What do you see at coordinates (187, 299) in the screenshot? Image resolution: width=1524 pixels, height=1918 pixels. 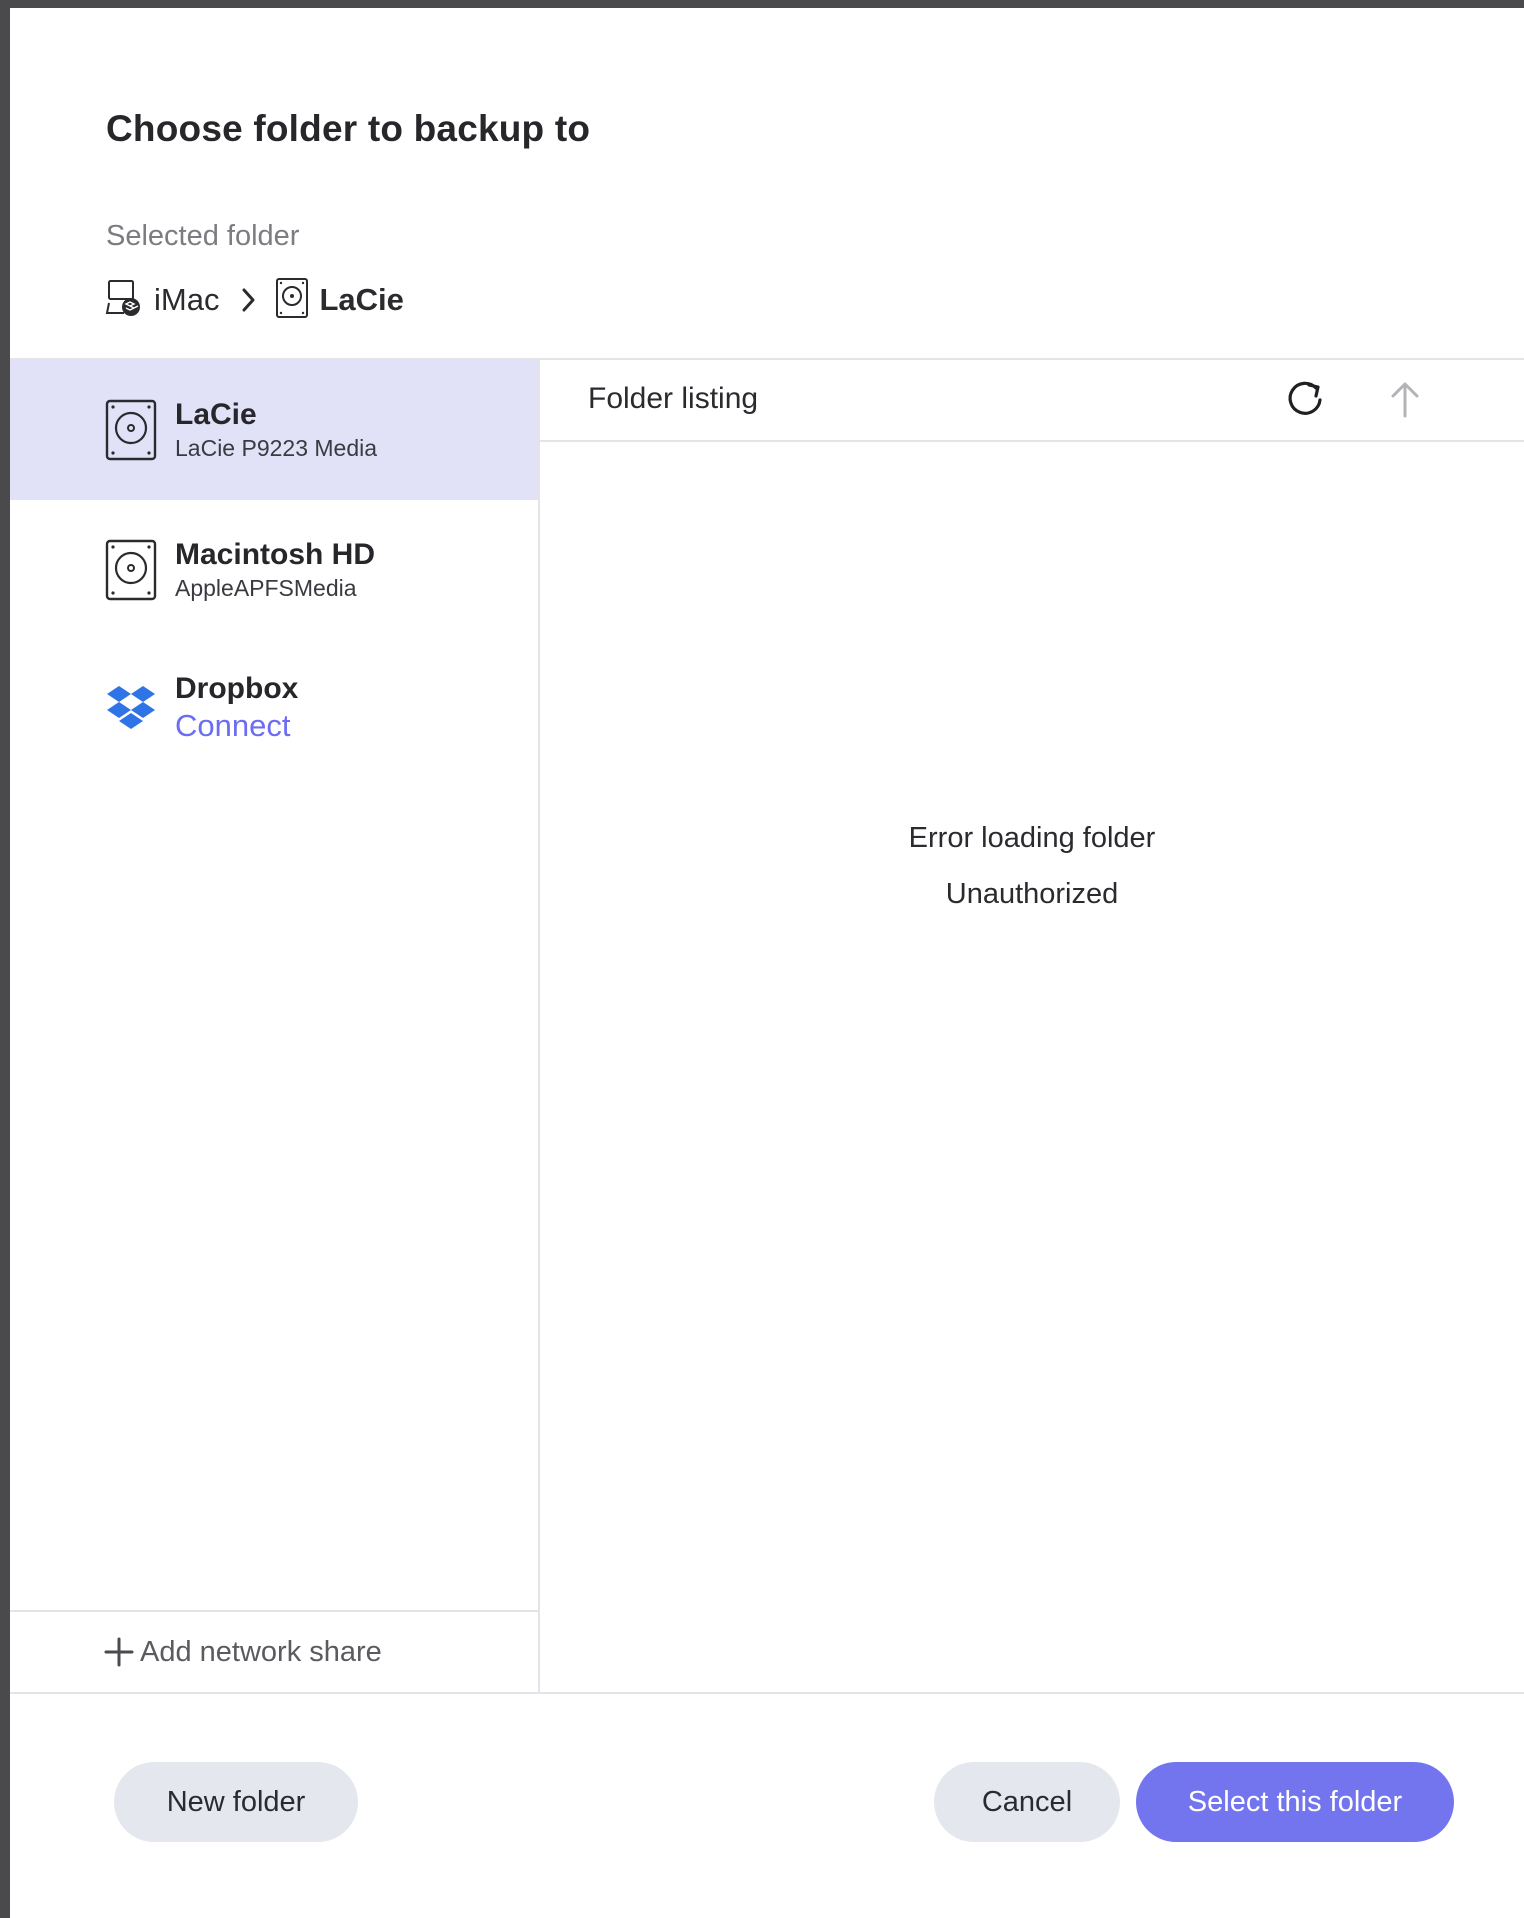 I see `breadcrumb-label: iMac` at bounding box center [187, 299].